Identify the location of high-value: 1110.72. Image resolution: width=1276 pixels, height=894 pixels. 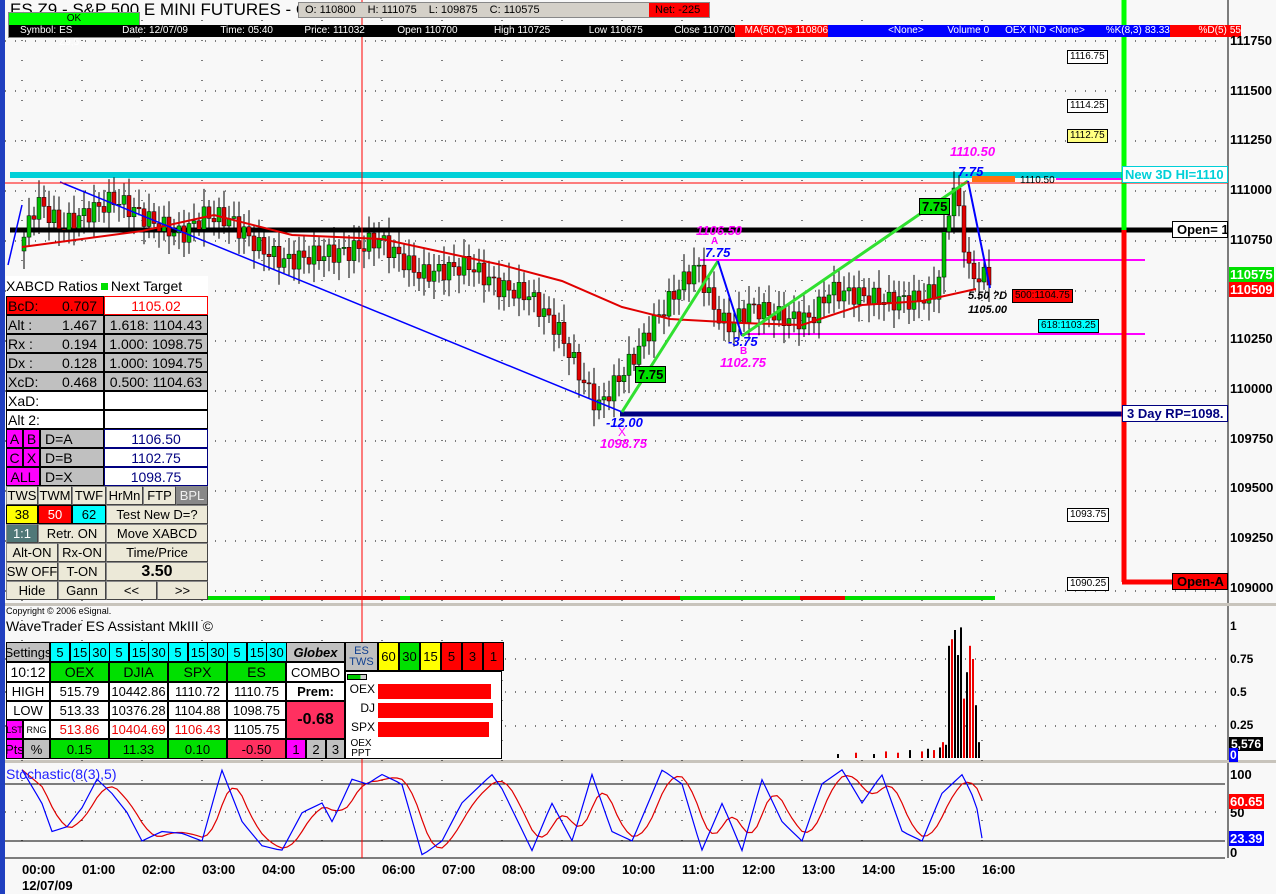
(197, 691).